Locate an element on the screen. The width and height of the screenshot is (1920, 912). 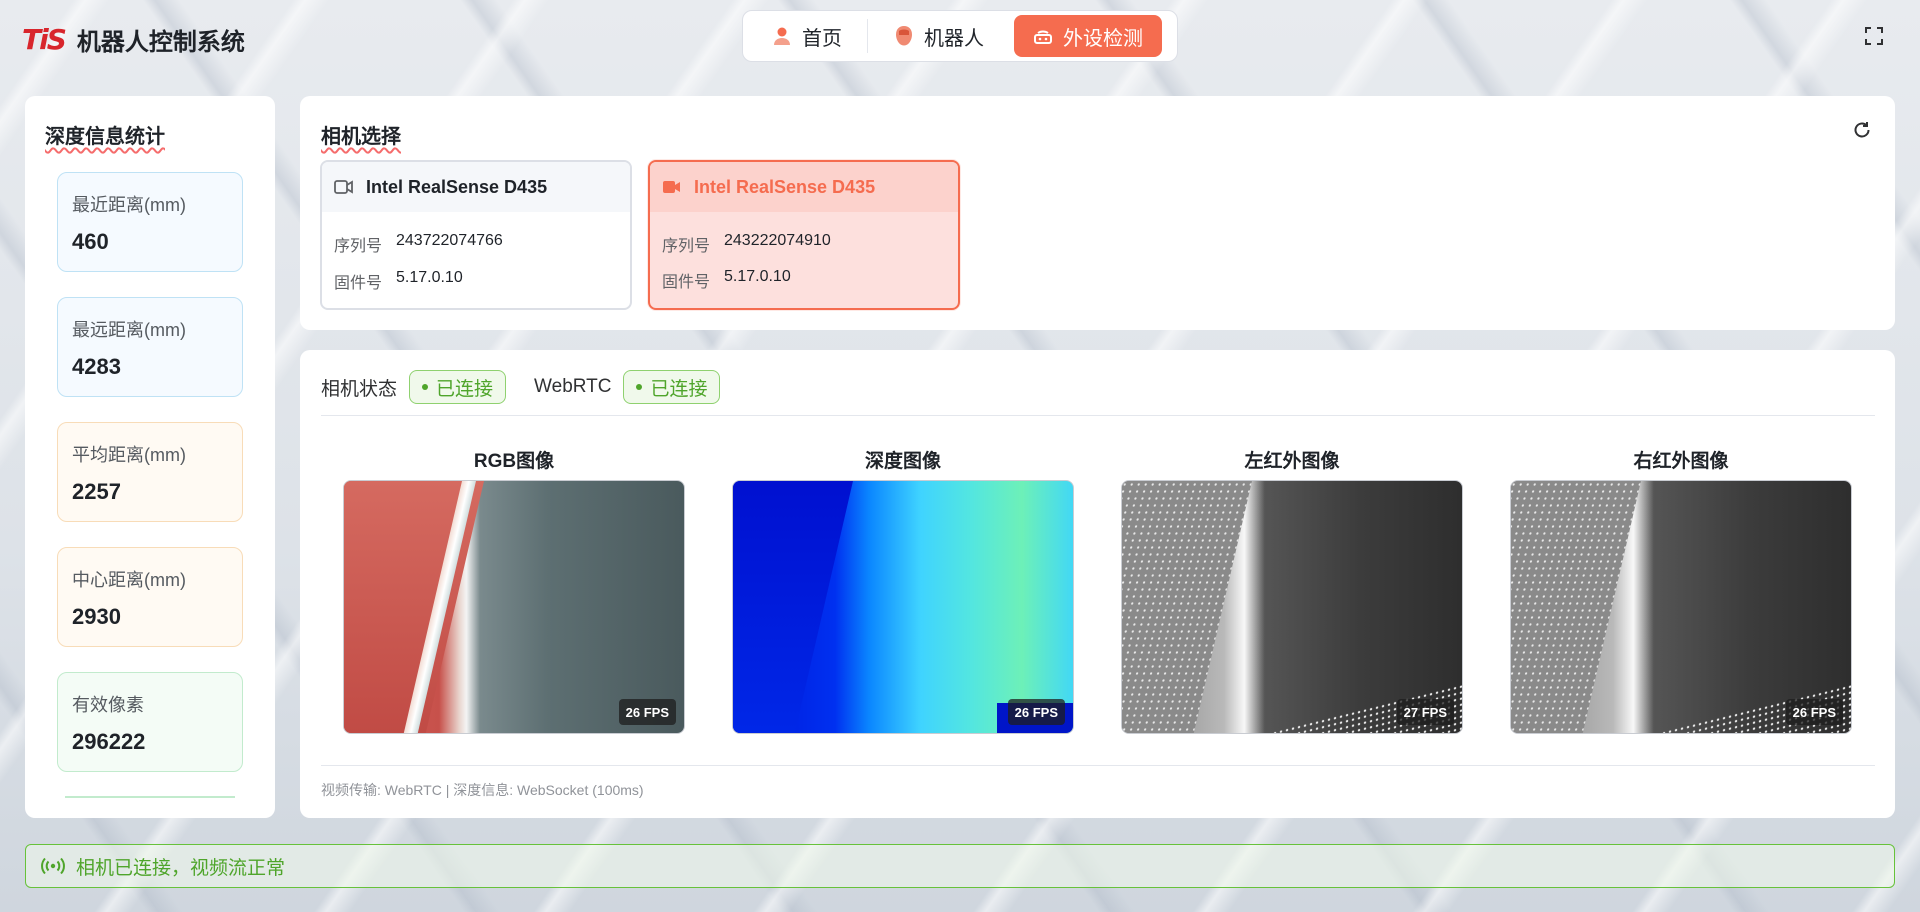
webrtc-status-badge: 已连接 is located at coordinates (672, 387).